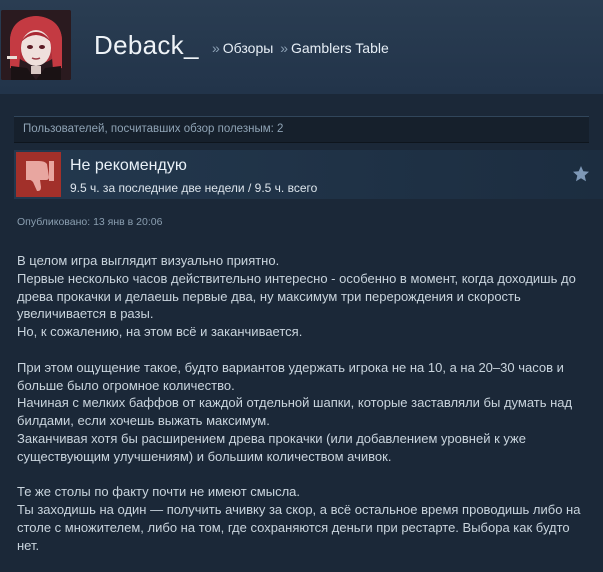 Image resolution: width=603 pixels, height=572 pixels. Describe the element at coordinates (340, 48) in the screenshot. I see `breadcrumb-game-link: Gamblers Table` at that location.